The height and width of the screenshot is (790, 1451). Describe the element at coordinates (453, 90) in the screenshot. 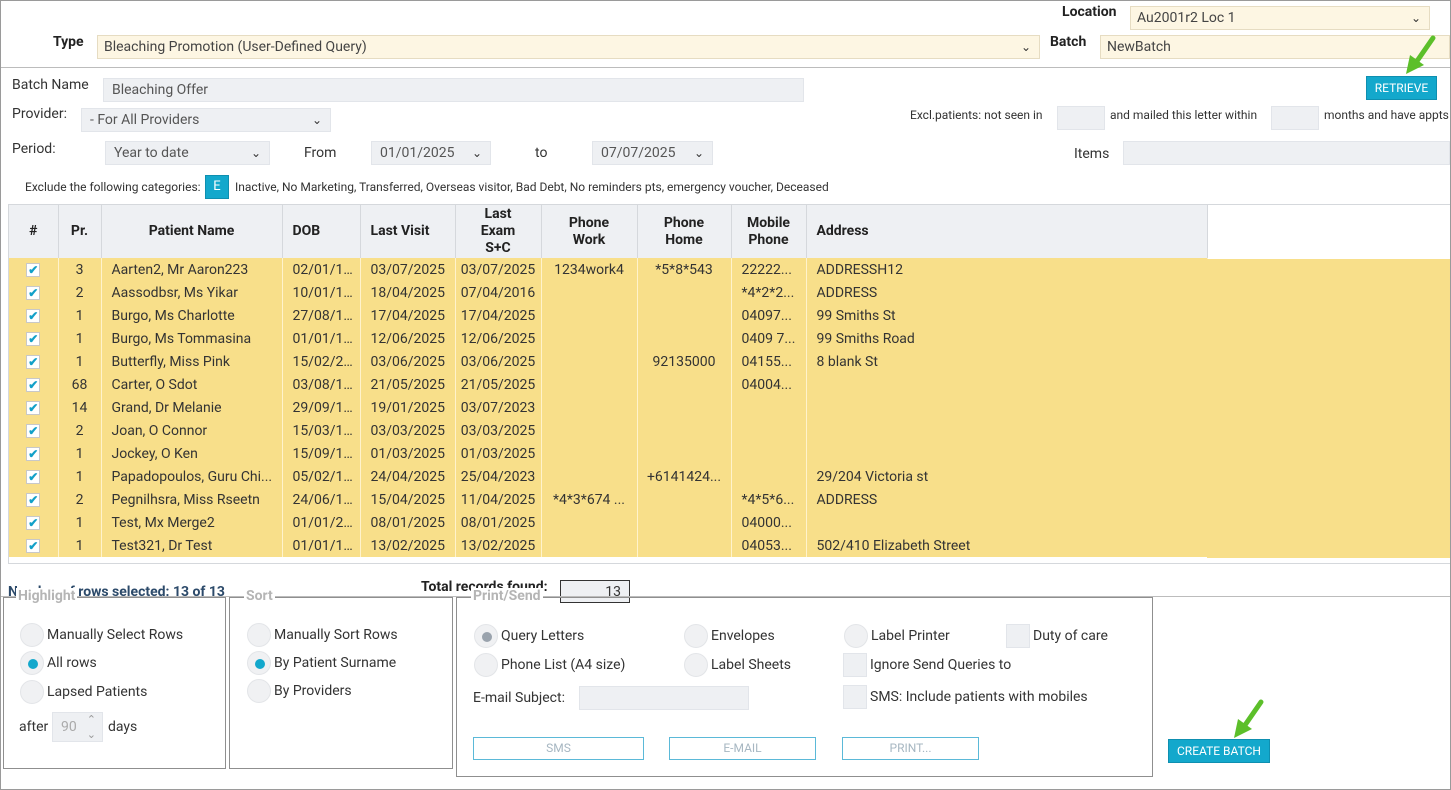

I see `batch-name-input: Bleaching Offer` at that location.